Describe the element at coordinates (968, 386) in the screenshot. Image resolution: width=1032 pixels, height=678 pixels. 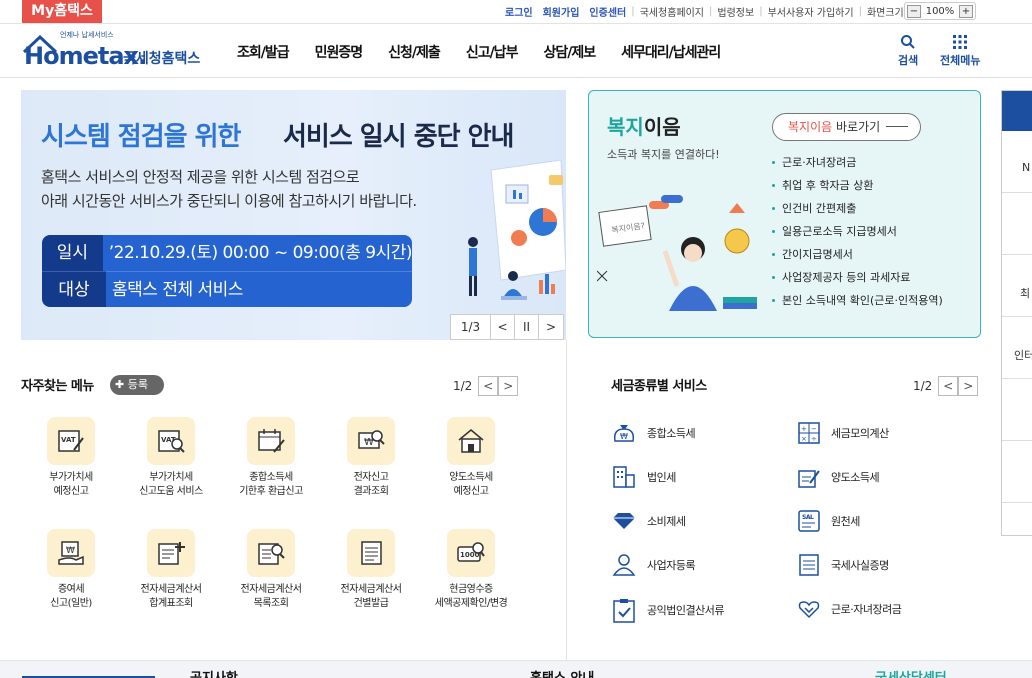
I see `tax-types-next-button: >` at that location.